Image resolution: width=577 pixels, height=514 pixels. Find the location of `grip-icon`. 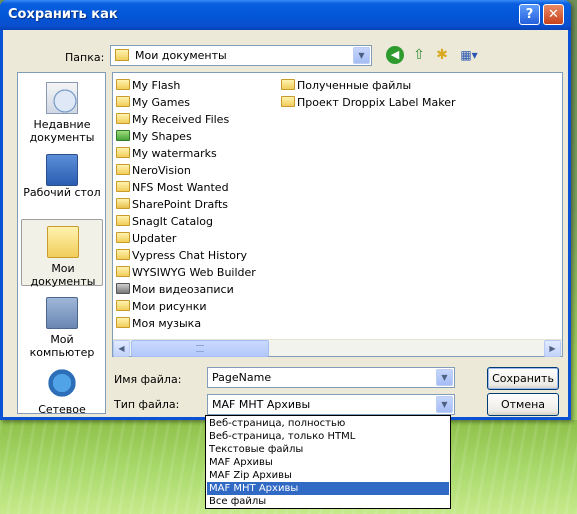

grip-icon is located at coordinates (200, 348).